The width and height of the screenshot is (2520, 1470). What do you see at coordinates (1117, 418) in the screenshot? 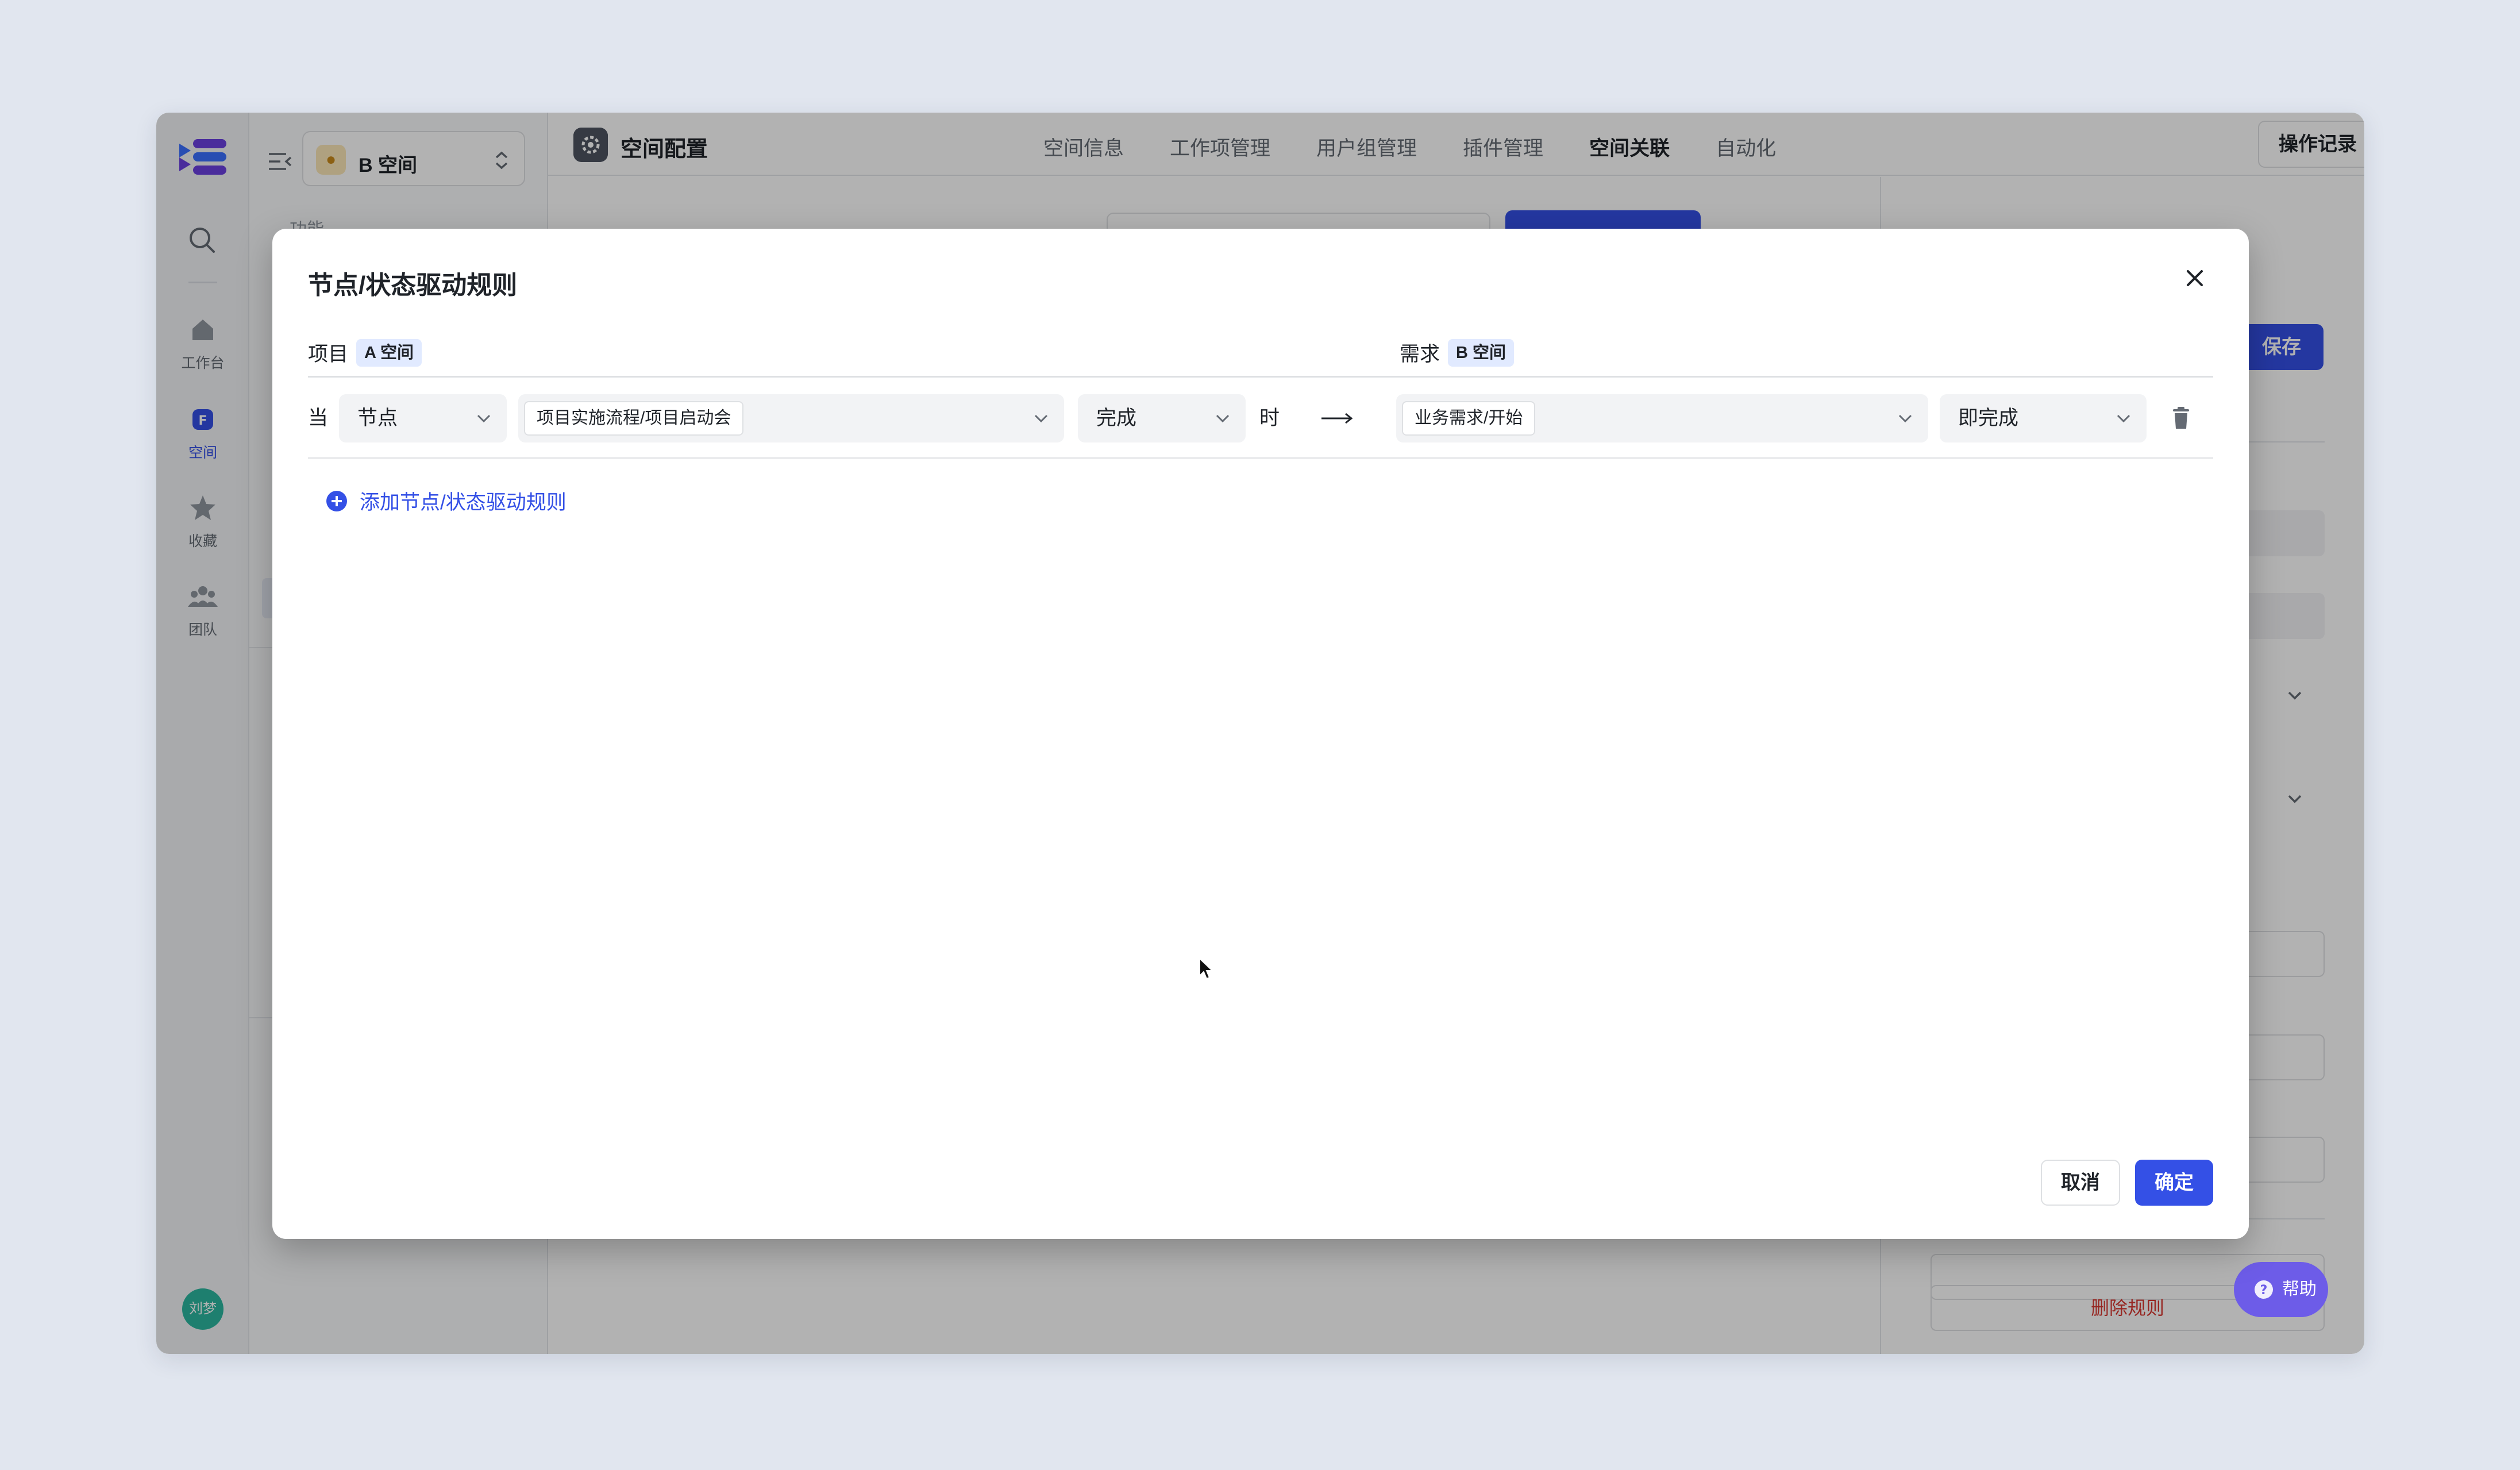
I see `source-state-value: 完成` at bounding box center [1117, 418].